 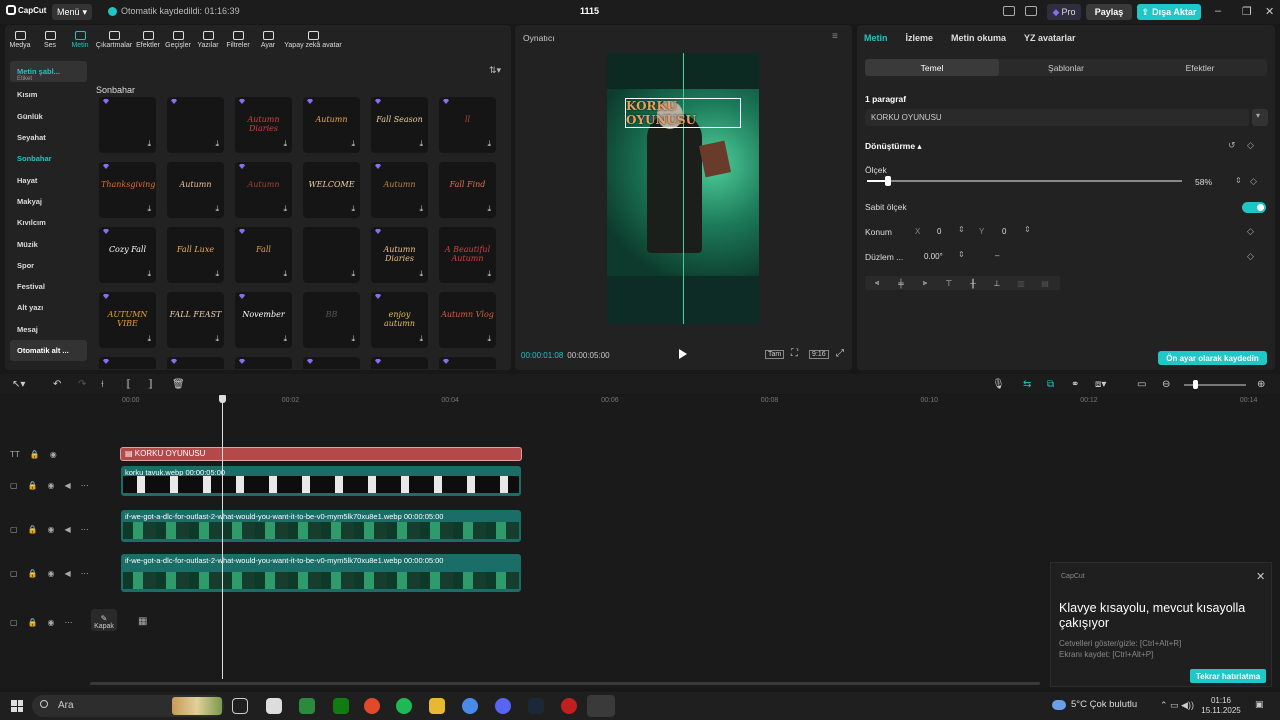 I want to click on template-card: Autumn Diaries ⤓, so click(x=399, y=255).